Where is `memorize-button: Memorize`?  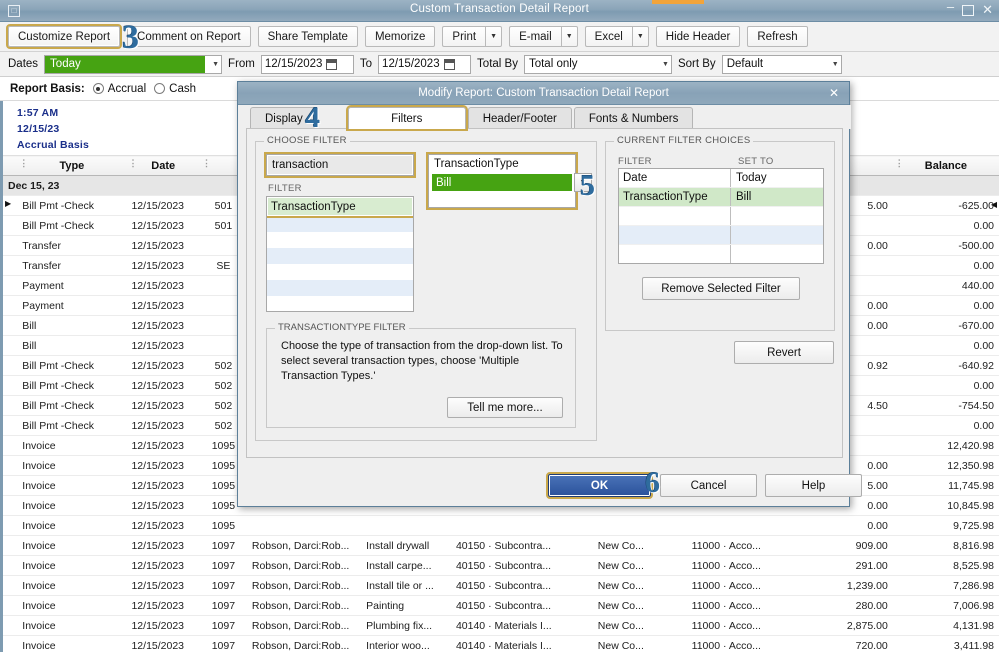
memorize-button: Memorize is located at coordinates (400, 36).